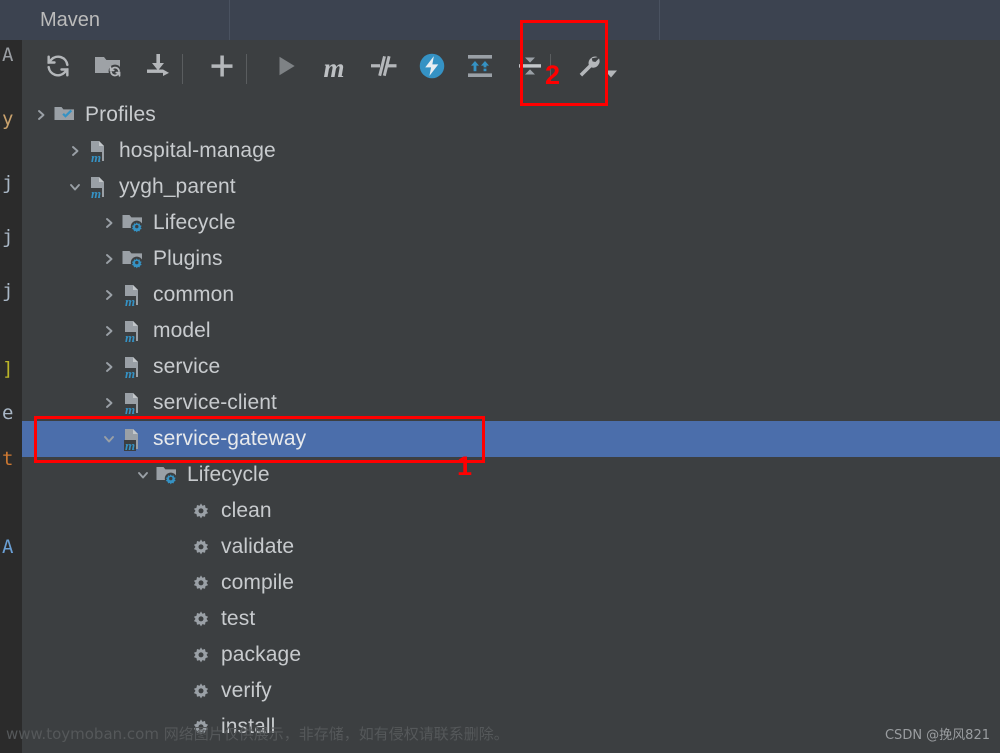  What do you see at coordinates (70, 19) in the screenshot?
I see `tab-maven-label: Maven` at bounding box center [70, 19].